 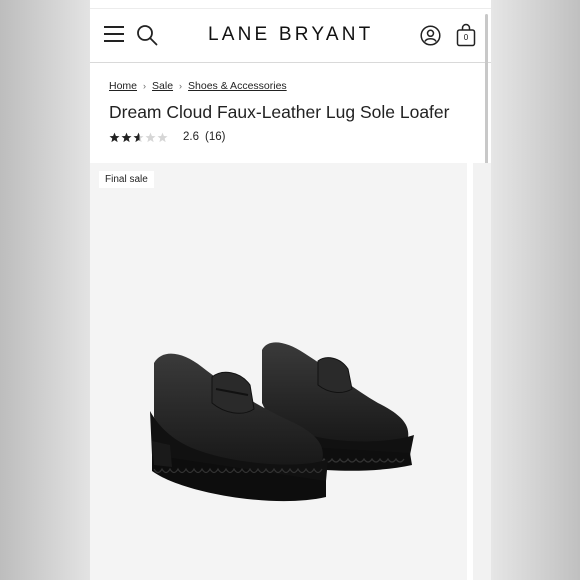 What do you see at coordinates (215, 137) in the screenshot?
I see `review-count: (16)` at bounding box center [215, 137].